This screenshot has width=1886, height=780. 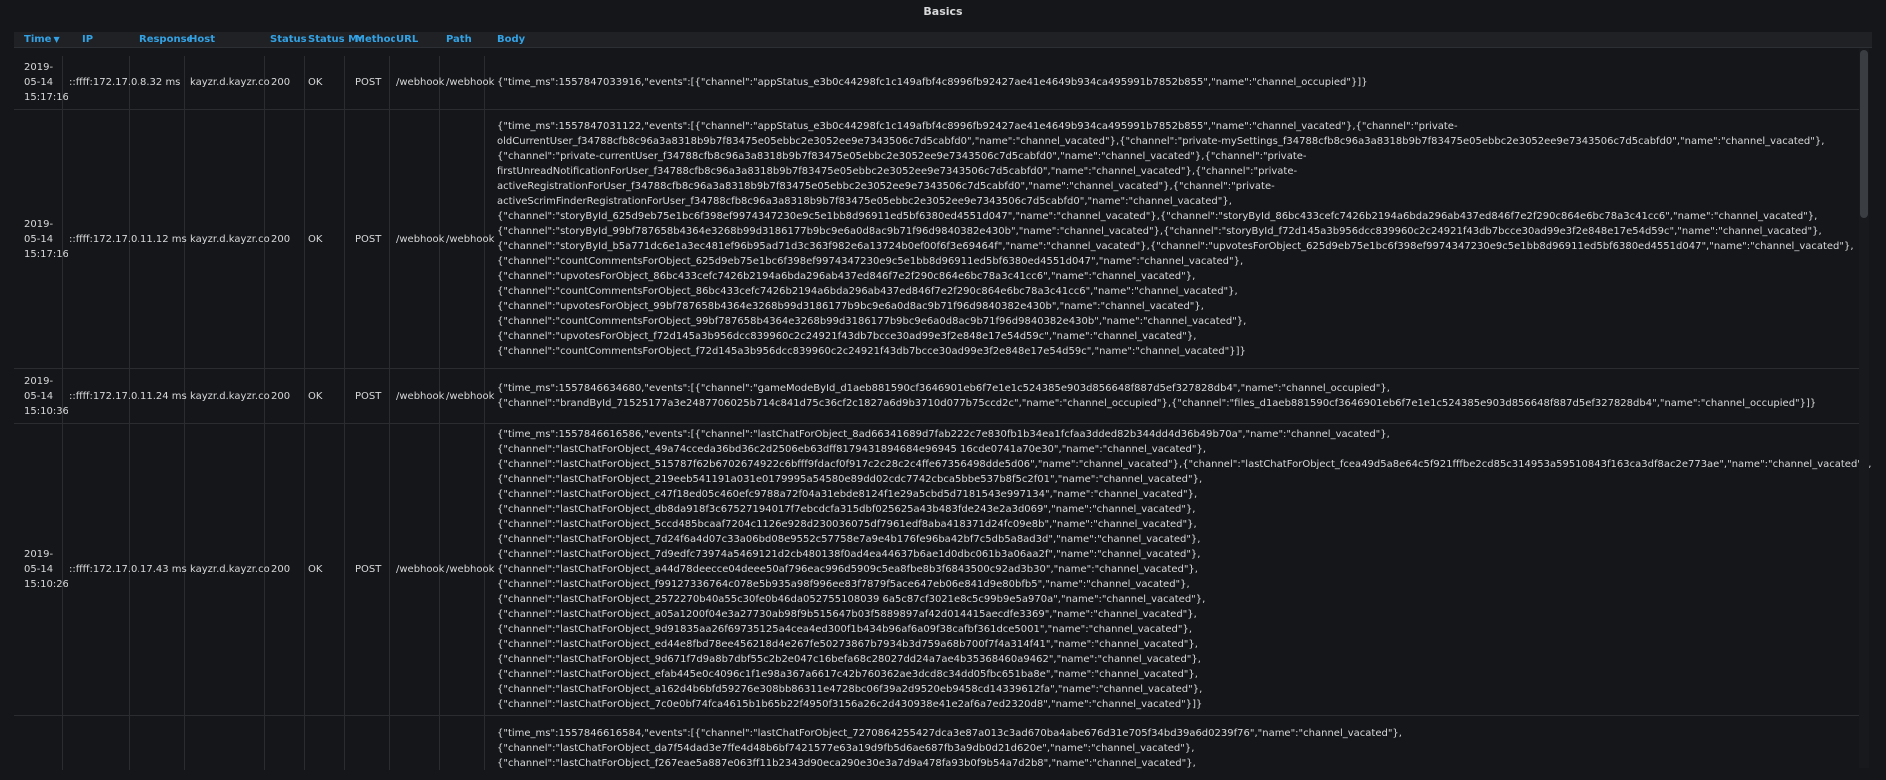 I want to click on column-header-host: Host, so click(x=226, y=40).